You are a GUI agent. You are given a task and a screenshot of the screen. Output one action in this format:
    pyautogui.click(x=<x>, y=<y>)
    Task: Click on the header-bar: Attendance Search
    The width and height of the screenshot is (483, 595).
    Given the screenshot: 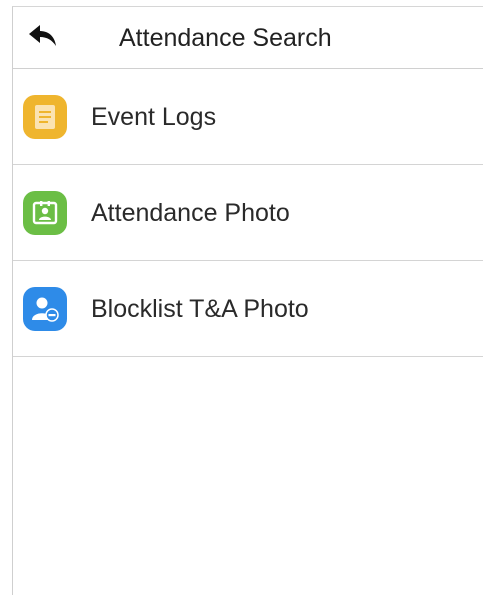 What is the action you would take?
    pyautogui.click(x=248, y=38)
    